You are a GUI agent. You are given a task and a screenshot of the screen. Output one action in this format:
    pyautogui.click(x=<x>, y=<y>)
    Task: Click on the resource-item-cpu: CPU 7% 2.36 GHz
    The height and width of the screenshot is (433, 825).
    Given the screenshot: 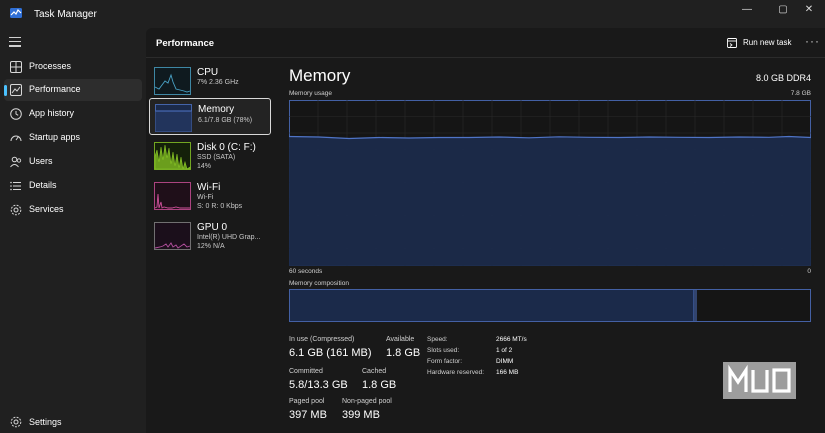 What is the action you would take?
    pyautogui.click(x=210, y=83)
    